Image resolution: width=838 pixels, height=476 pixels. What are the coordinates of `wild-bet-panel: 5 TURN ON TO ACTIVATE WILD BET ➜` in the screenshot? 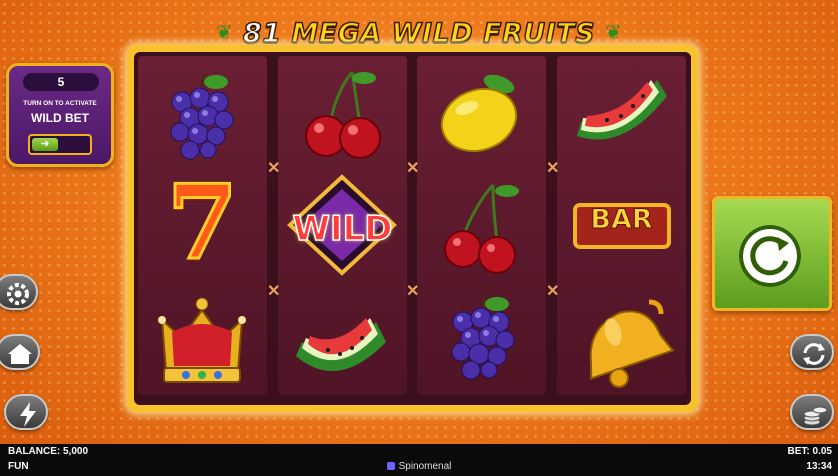 It's located at (60, 115).